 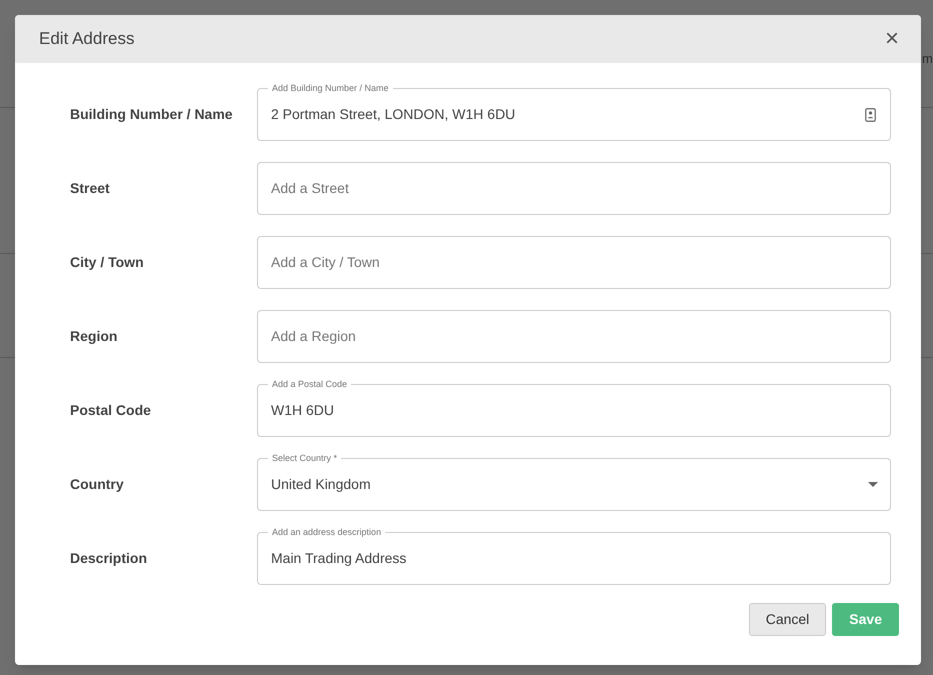 I want to click on input-field: Add a City / Town, so click(x=574, y=262).